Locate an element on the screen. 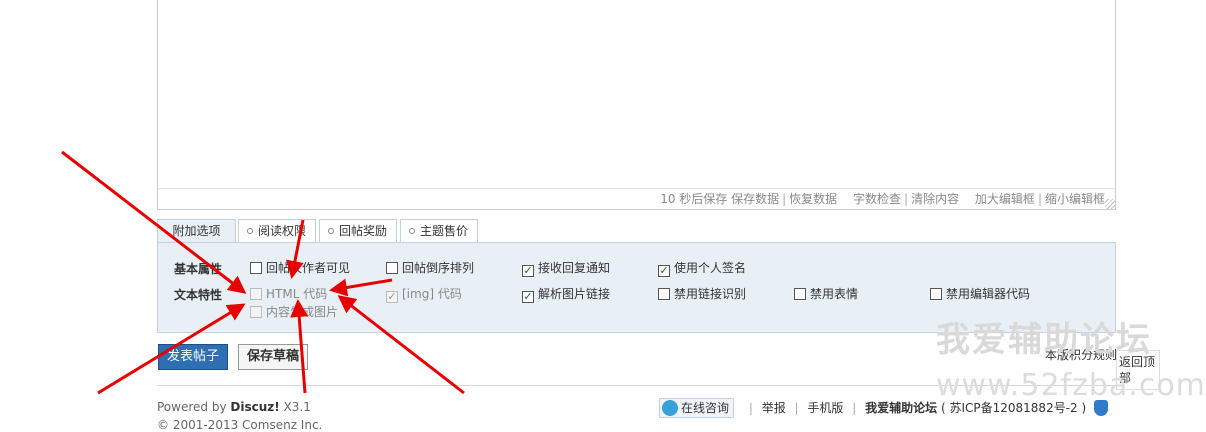 Image resolution: width=1206 pixels, height=432 pixels. option-reply-reverse-order: 回帖倒序排列 is located at coordinates (430, 268).